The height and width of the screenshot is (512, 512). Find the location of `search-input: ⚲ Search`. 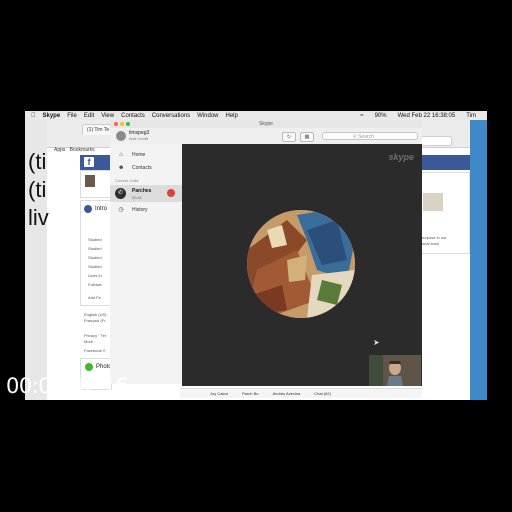

search-input: ⚲ Search is located at coordinates (370, 136).